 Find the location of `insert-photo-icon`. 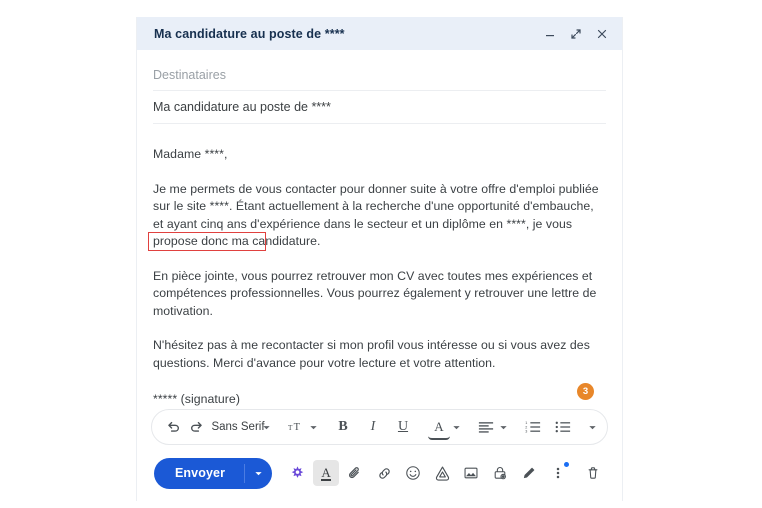

insert-photo-icon is located at coordinates (471, 473).